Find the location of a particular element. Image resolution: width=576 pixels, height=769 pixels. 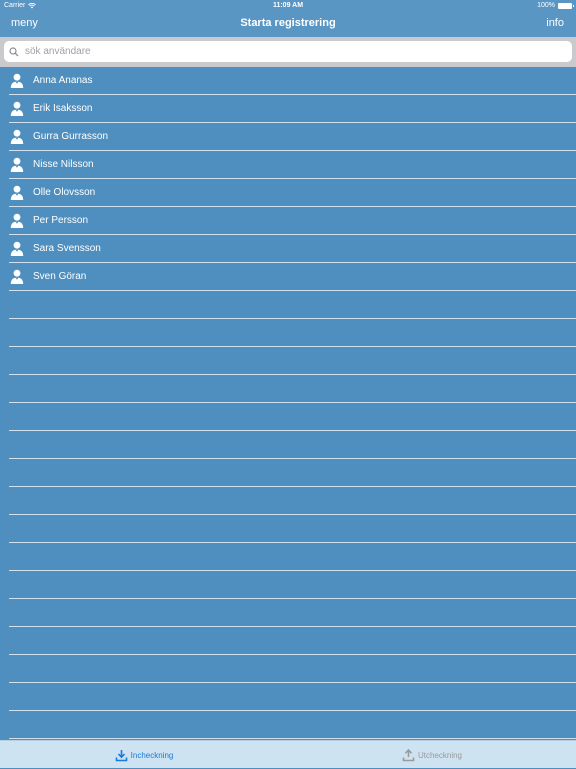

search-bar is located at coordinates (288, 52).